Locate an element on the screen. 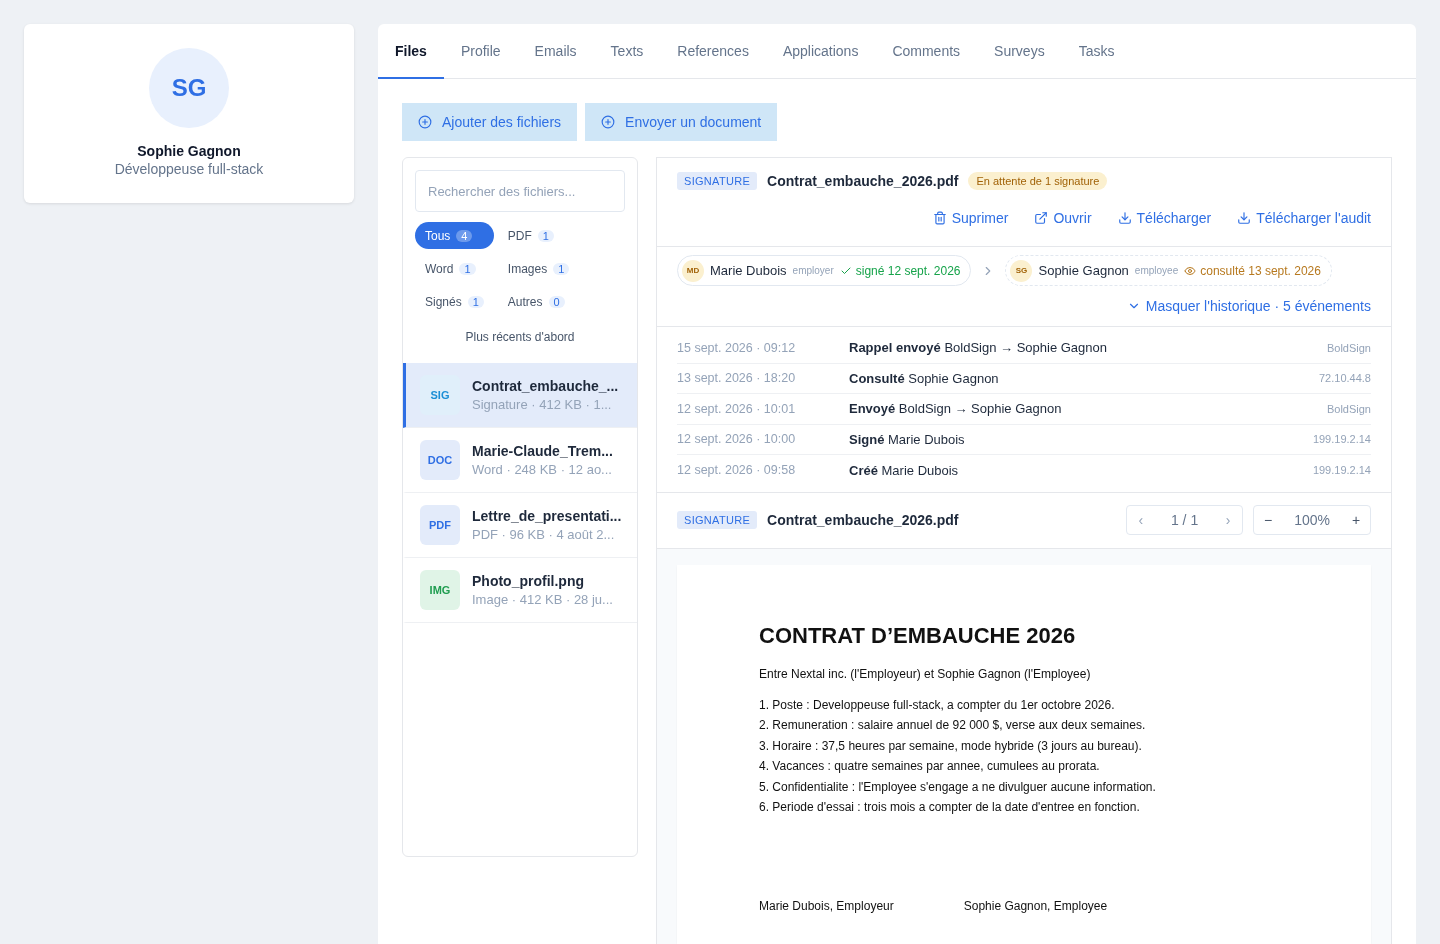 The image size is (1440, 944). event-description: Consulté Sophie Gagnon is located at coordinates (924, 378).